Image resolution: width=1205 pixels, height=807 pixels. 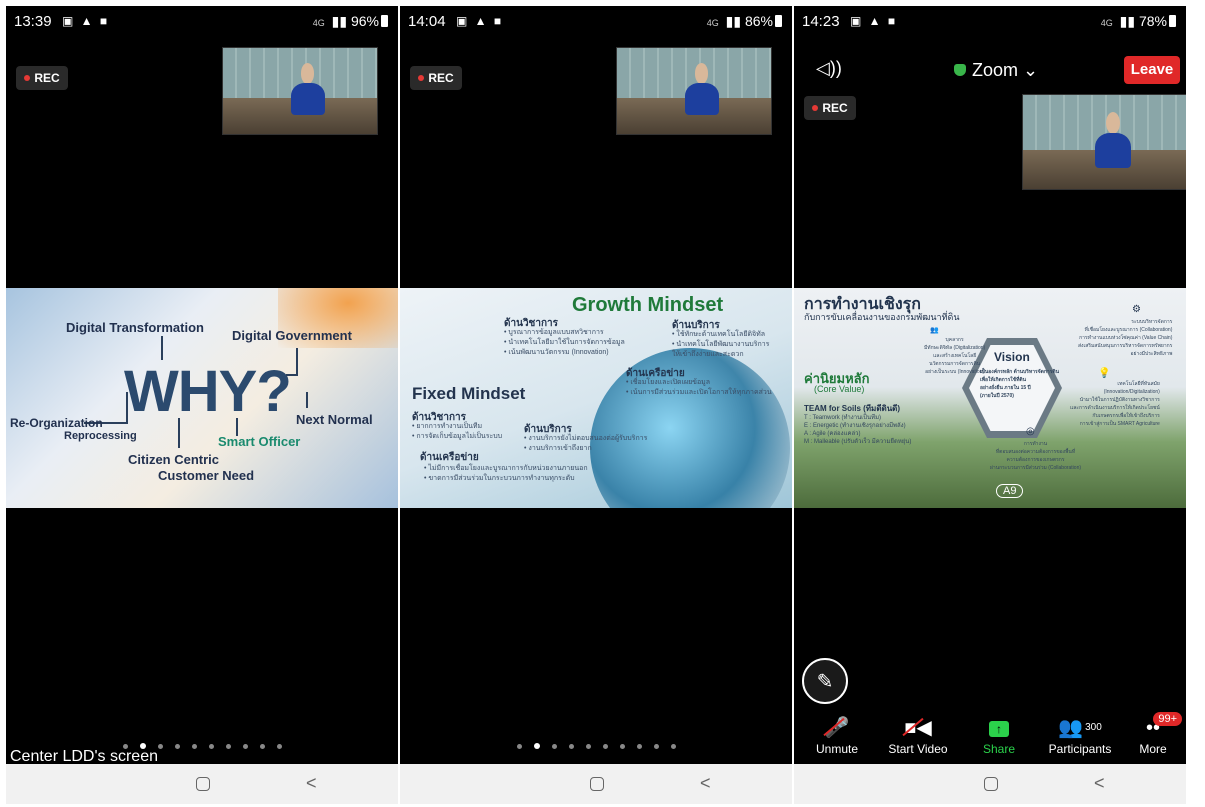 What do you see at coordinates (596, 21) in the screenshot?
I see `status-bar: 14:04 ▣ ▲ ■ 4G ▮▮ 86%` at bounding box center [596, 21].